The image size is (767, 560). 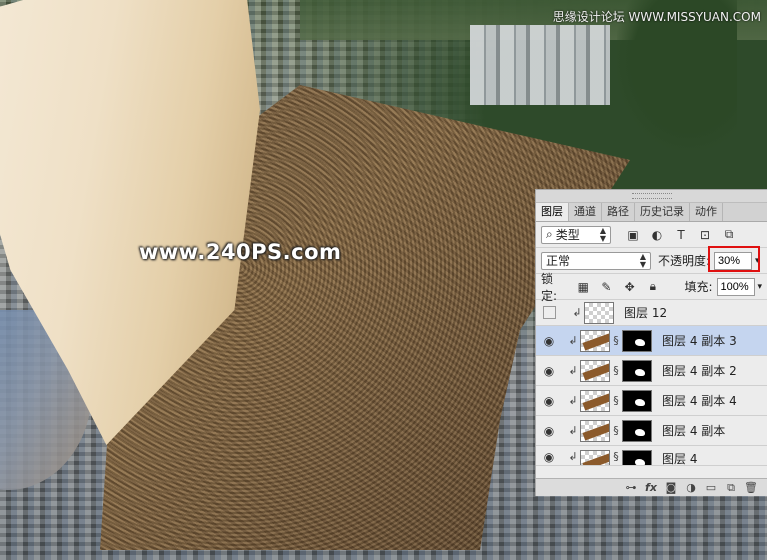 What do you see at coordinates (699, 341) in the screenshot?
I see `layer-name: 图层 4 副本 3` at bounding box center [699, 341].